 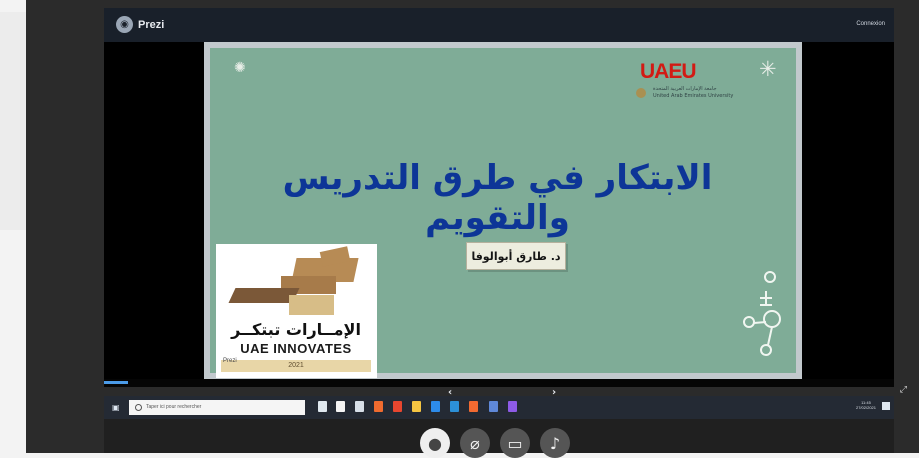 I want to click on molecule-icon, so click(x=762, y=313).